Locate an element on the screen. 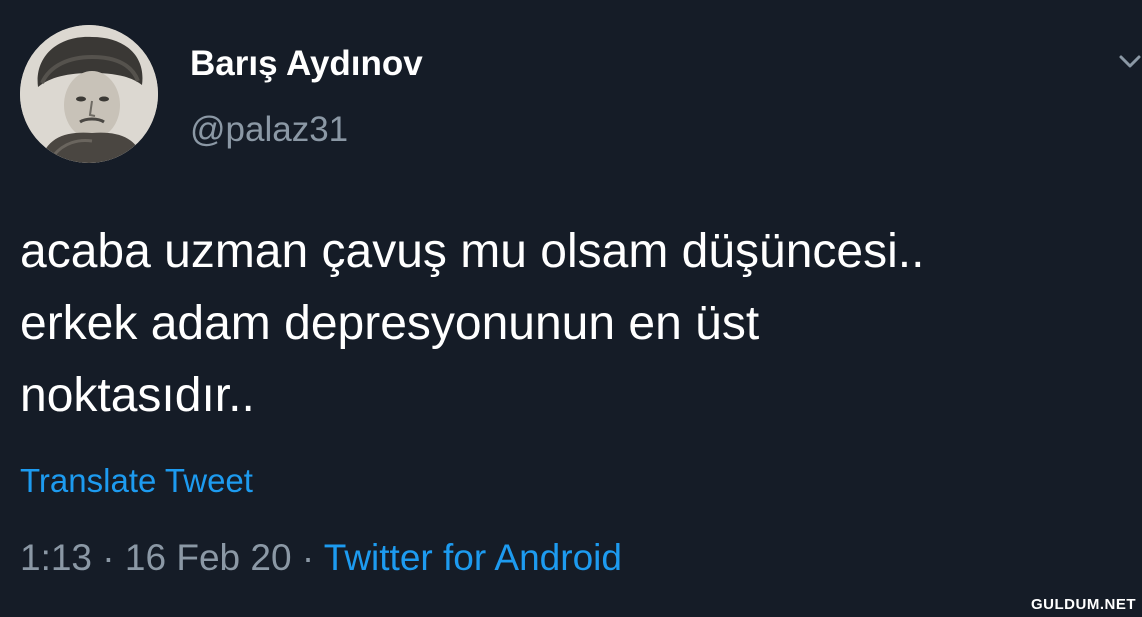  profile-photo-icon is located at coordinates (89, 94).